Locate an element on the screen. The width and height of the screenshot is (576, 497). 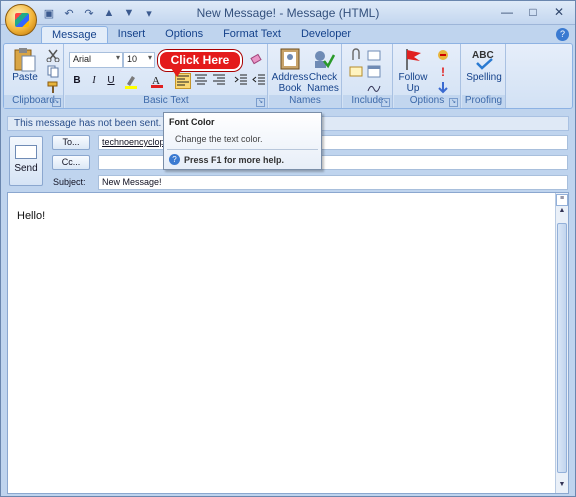
basic-text-launcher-icon: ↘ is located at coordinates (260, 102).